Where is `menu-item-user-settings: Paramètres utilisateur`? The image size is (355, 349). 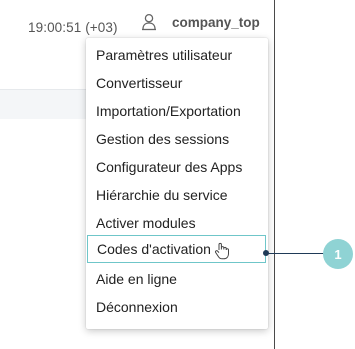
menu-item-user-settings: Paramètres utilisateur is located at coordinates (177, 55).